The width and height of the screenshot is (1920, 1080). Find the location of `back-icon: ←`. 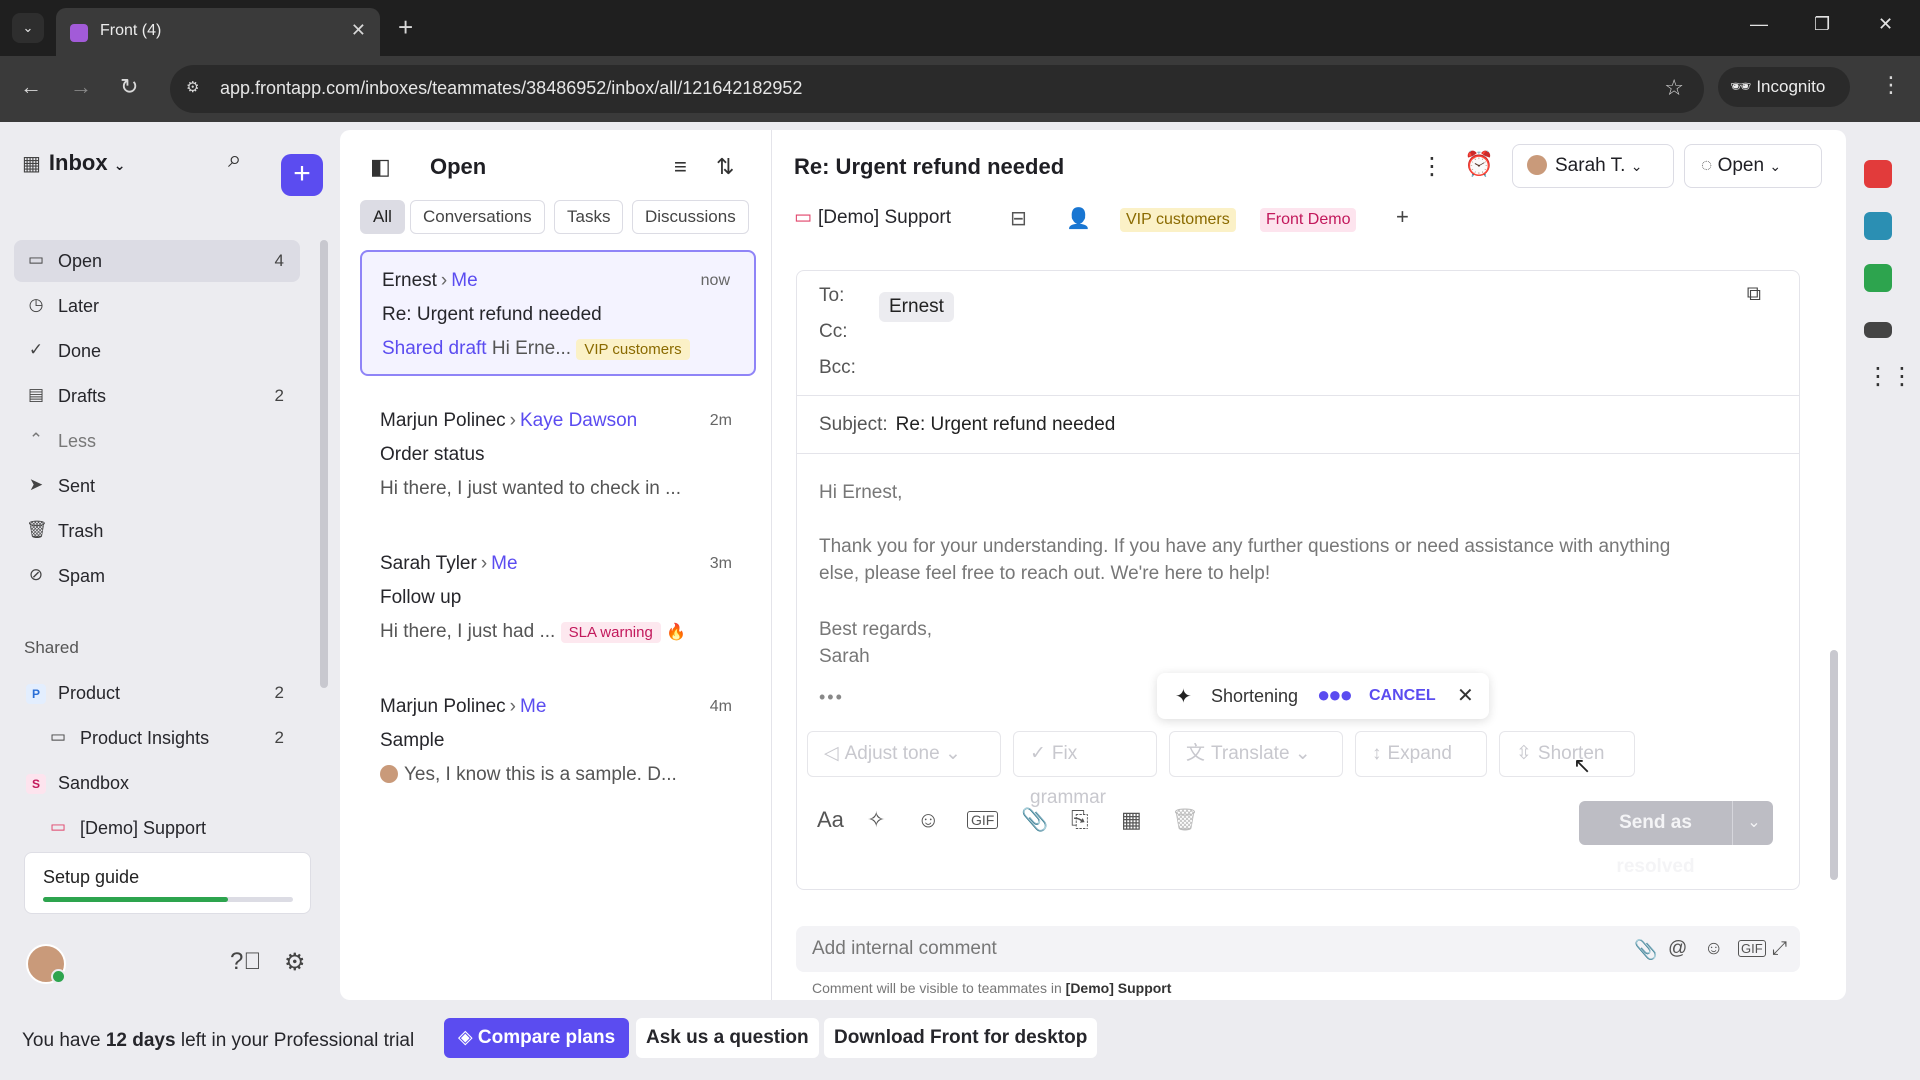

back-icon: ← is located at coordinates (31, 87).